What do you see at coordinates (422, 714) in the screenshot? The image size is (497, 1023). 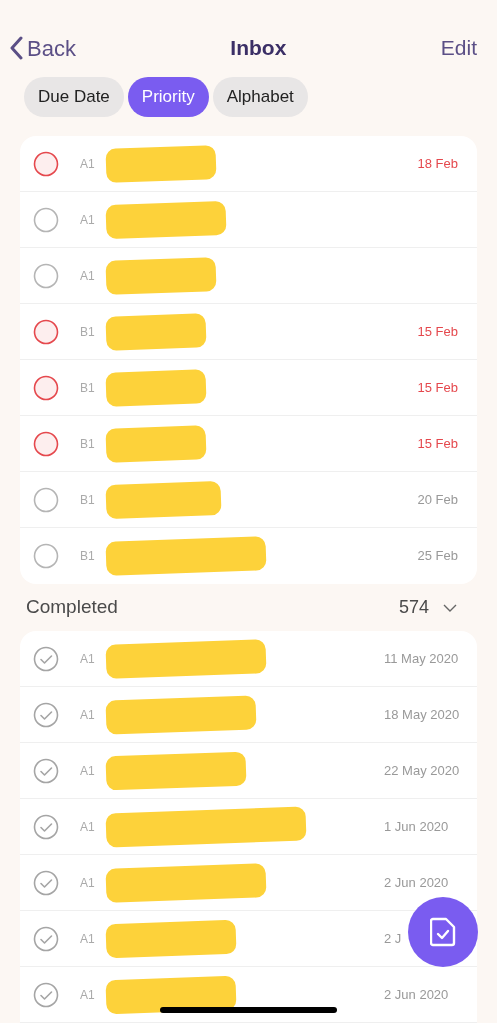 I see `due-date: 18 May 2020` at bounding box center [422, 714].